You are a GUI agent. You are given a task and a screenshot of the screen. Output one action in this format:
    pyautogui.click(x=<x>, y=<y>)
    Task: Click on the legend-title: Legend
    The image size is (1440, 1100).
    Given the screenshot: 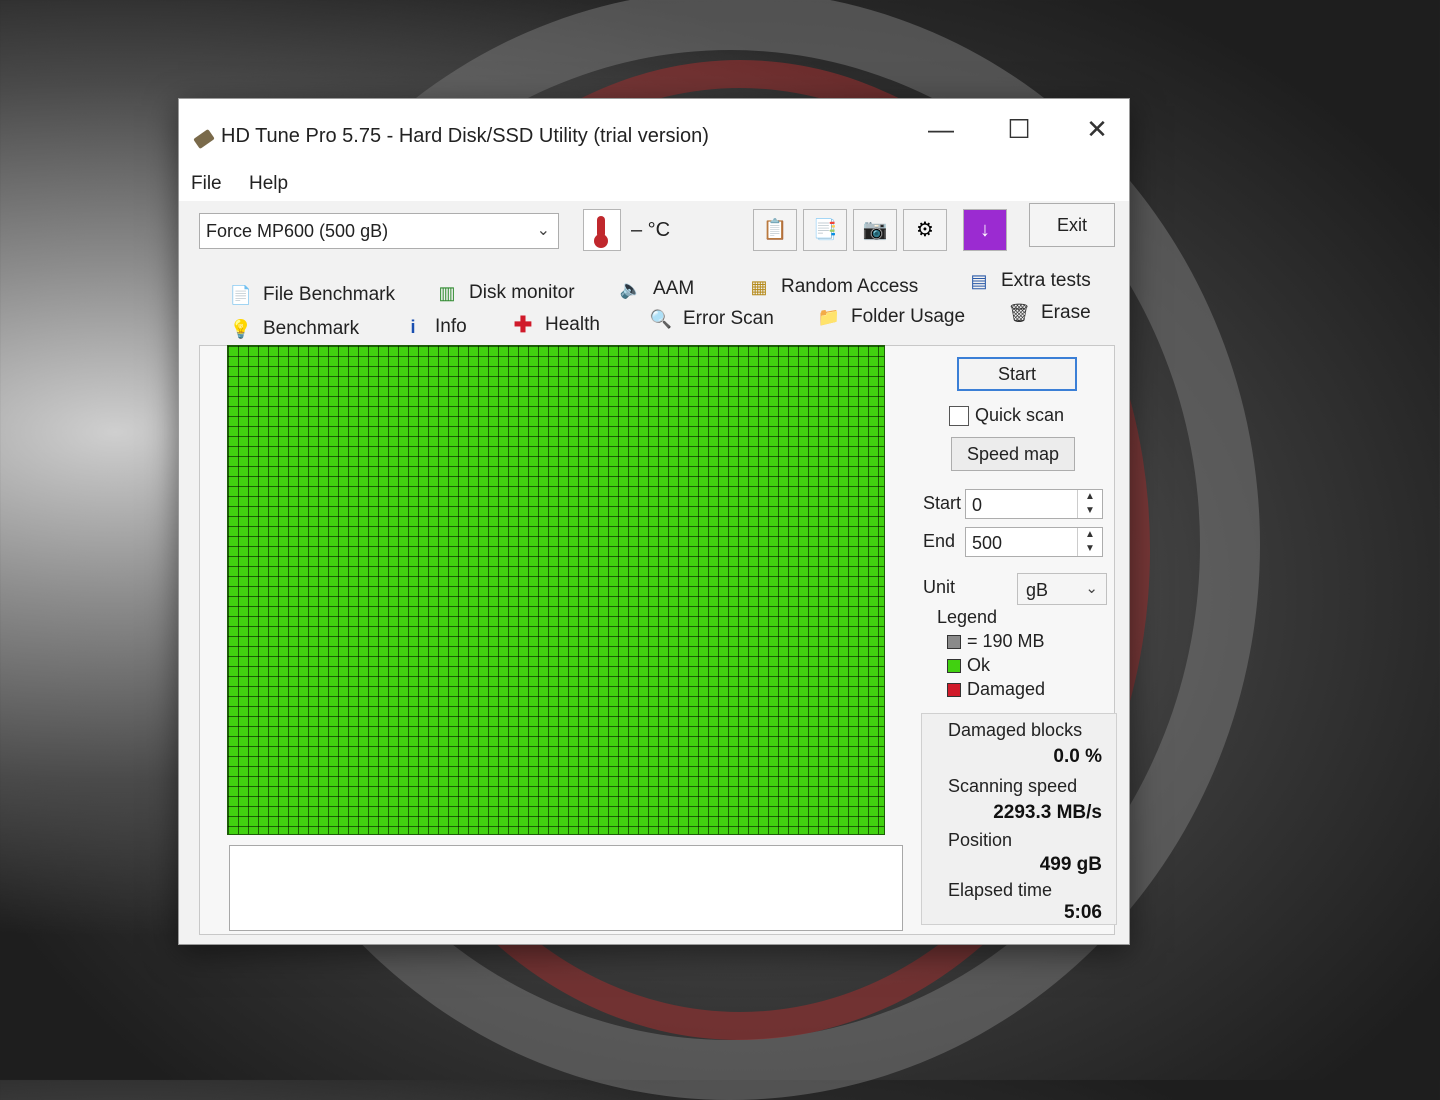 What is the action you would take?
    pyautogui.click(x=967, y=617)
    